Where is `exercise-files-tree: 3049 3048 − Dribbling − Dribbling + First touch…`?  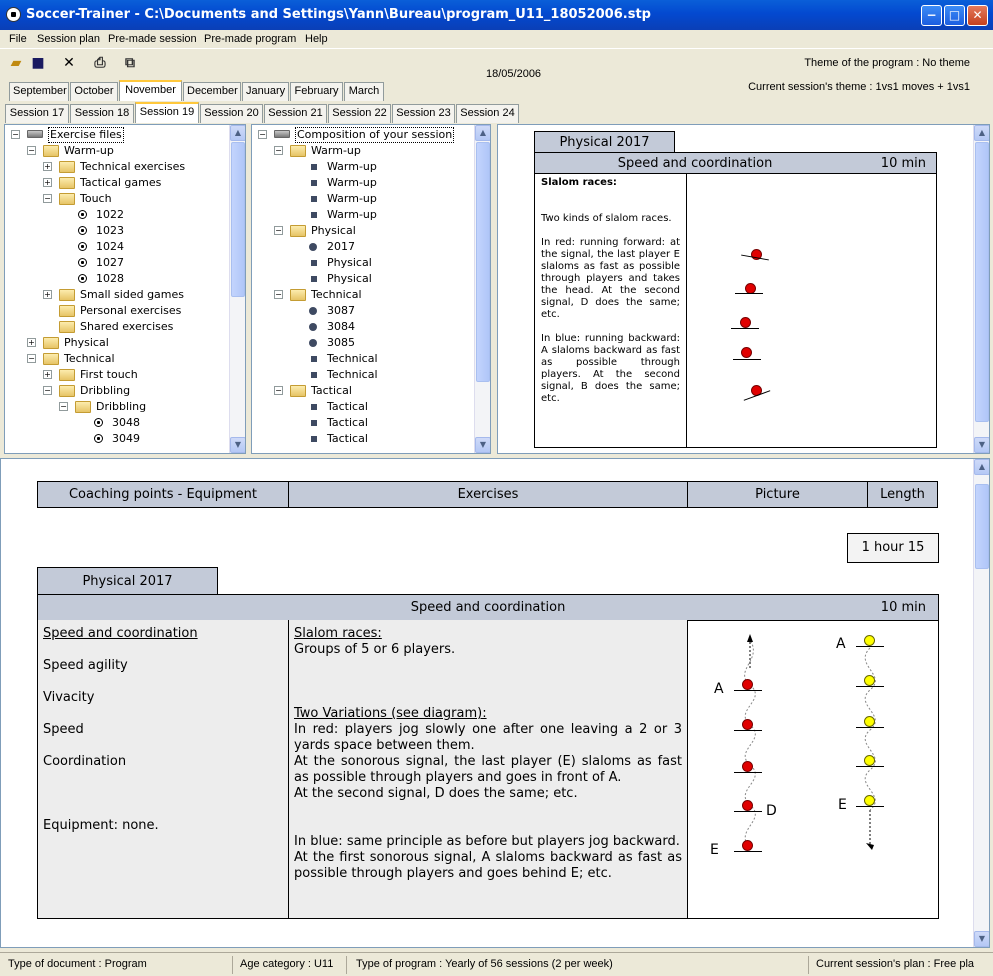 exercise-files-tree: 3049 3048 − Dribbling − Dribbling + First touch… is located at coordinates (125, 289).